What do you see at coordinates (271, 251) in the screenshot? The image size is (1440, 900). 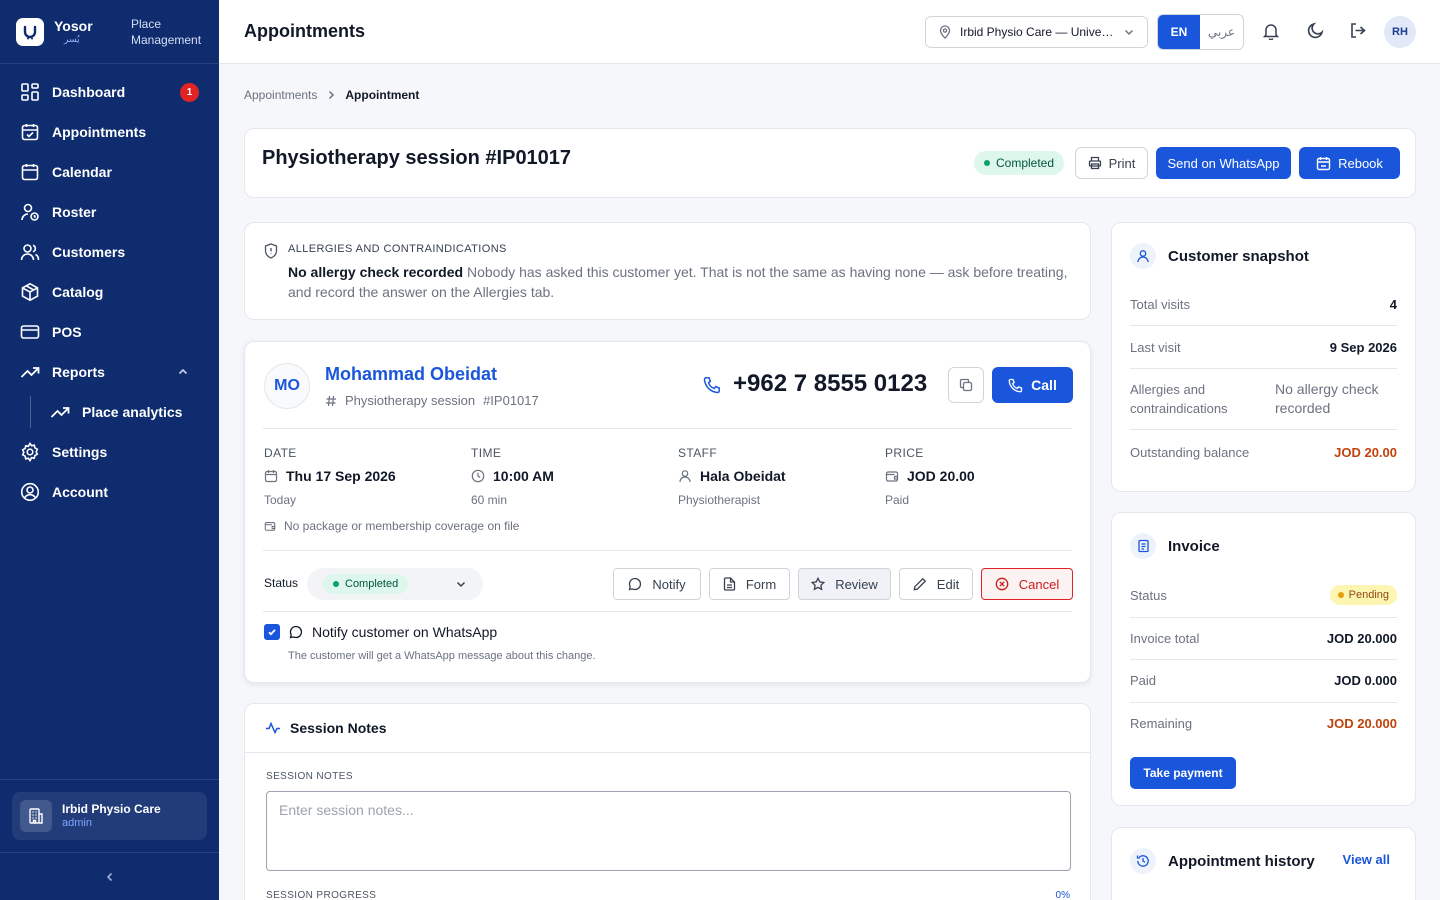 I see `shield-icon` at bounding box center [271, 251].